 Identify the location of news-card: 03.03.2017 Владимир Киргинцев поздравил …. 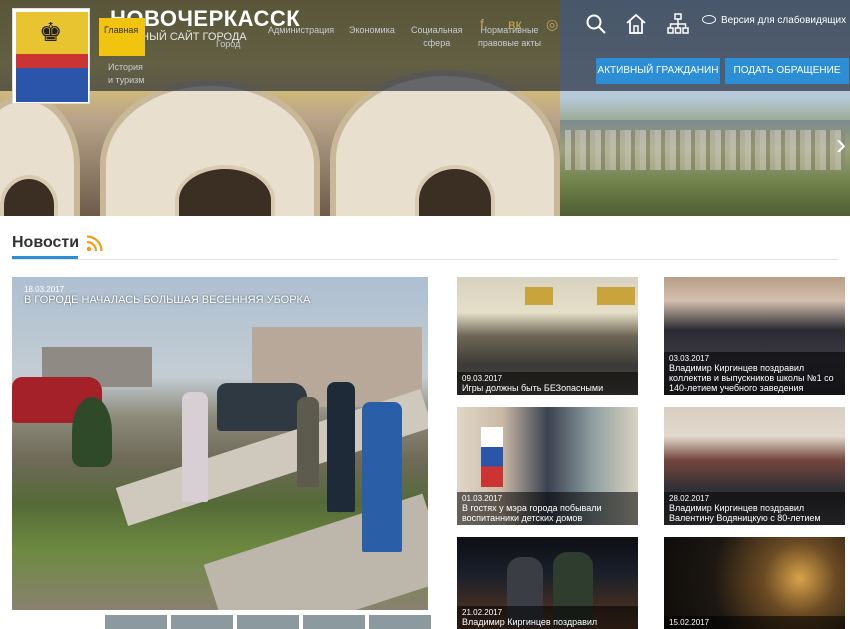
(754, 336).